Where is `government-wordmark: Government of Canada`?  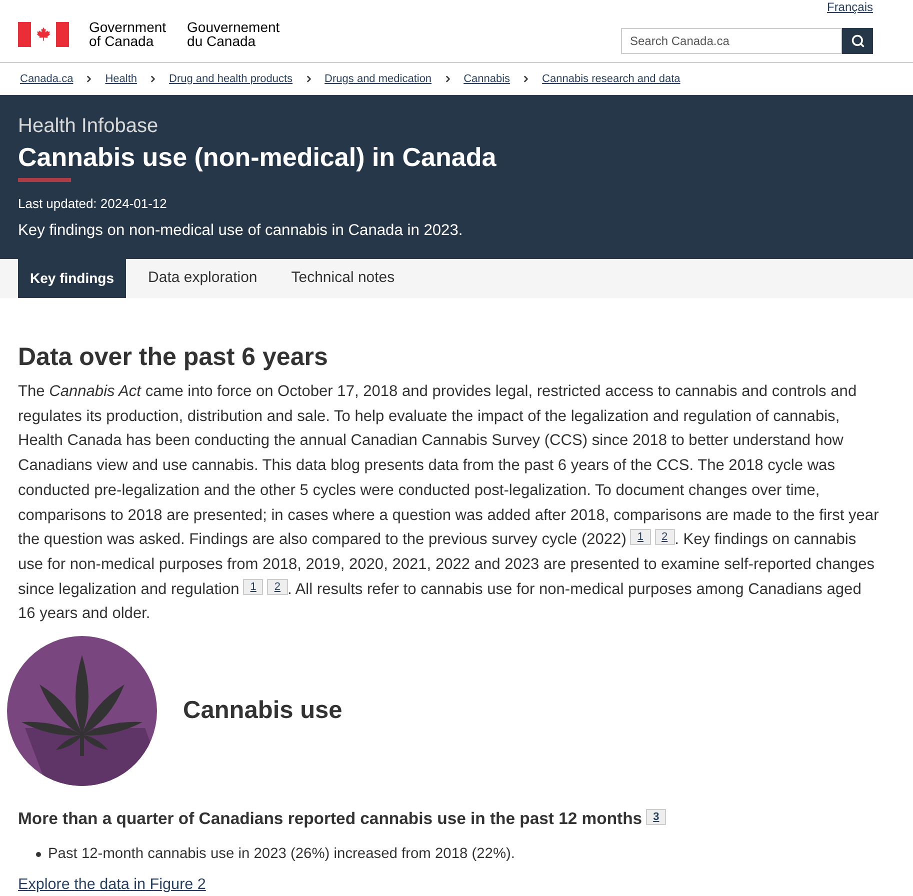 government-wordmark: Government of Canada is located at coordinates (127, 34).